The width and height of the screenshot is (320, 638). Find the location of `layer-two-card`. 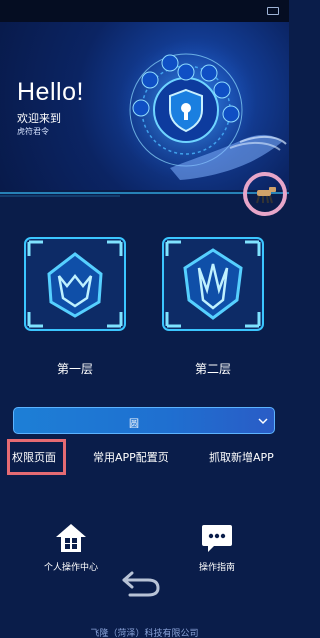

layer-two-card is located at coordinates (213, 284).